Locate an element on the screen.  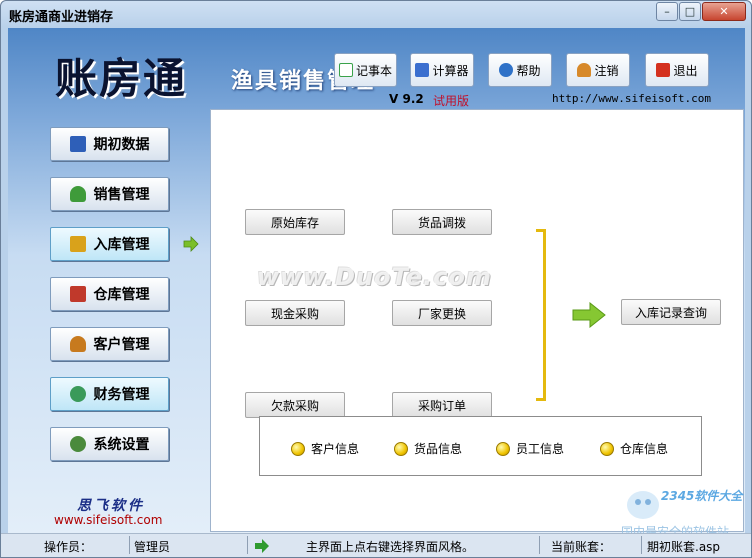
logout-button: 注销 is located at coordinates (598, 70).